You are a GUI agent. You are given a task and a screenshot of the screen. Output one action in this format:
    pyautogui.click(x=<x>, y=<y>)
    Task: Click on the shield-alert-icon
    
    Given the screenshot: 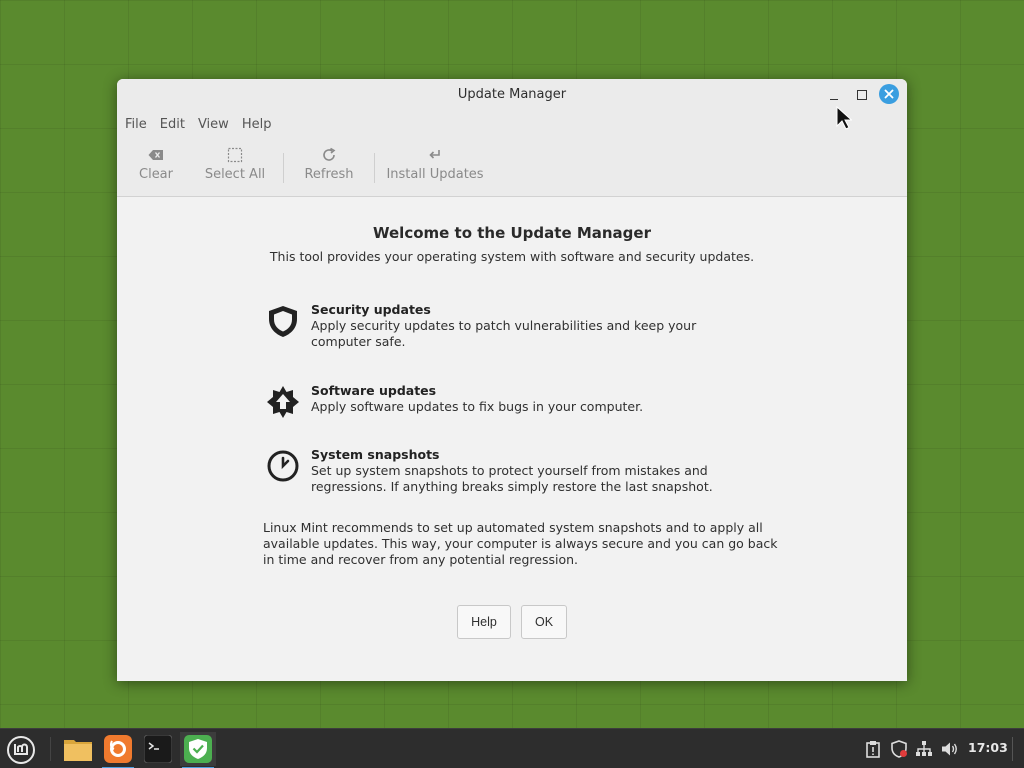 What is the action you would take?
    pyautogui.click(x=899, y=749)
    